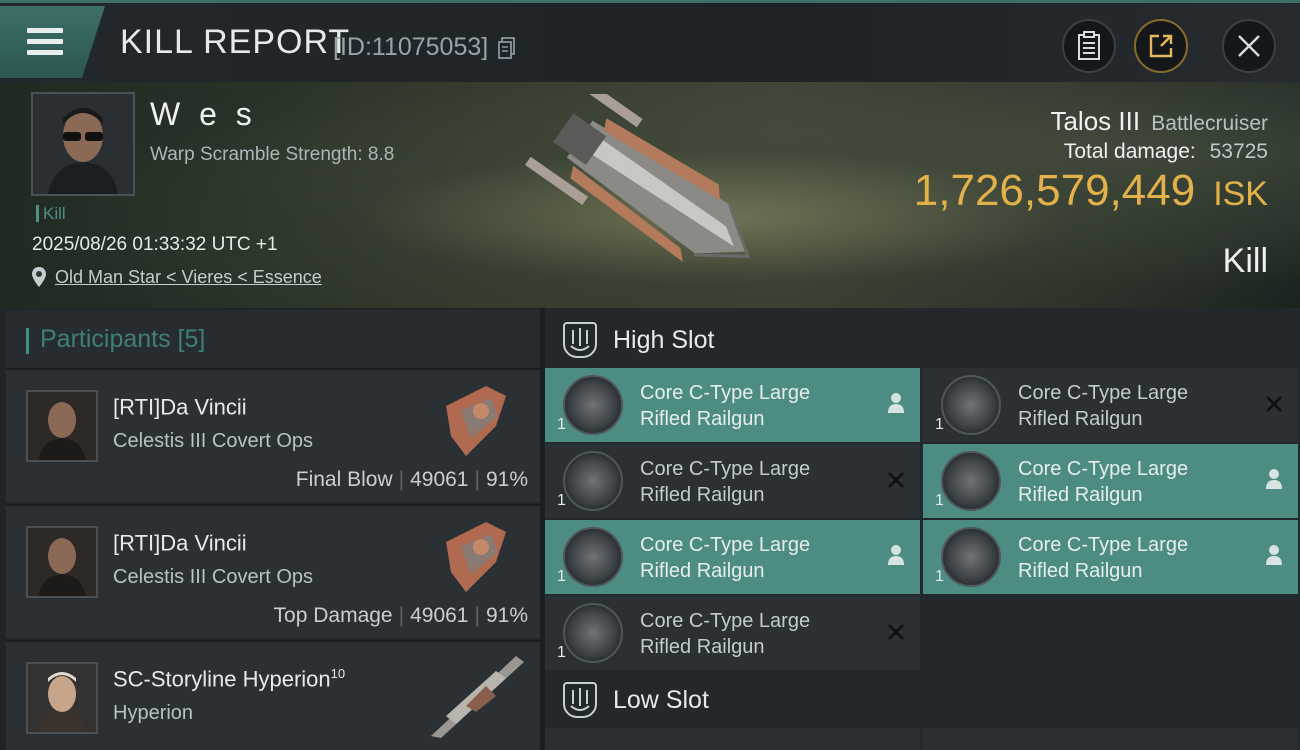 The height and width of the screenshot is (750, 1300). What do you see at coordinates (1129, 151) in the screenshot?
I see `total-damage-label: Total damage:` at bounding box center [1129, 151].